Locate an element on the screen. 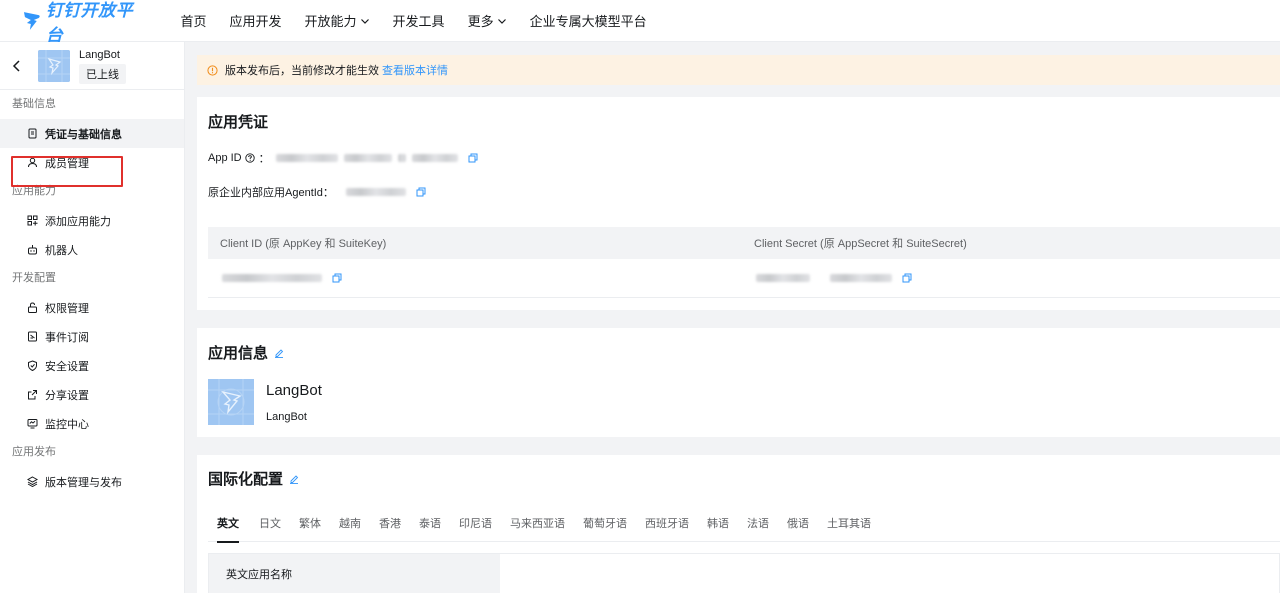 This screenshot has height=593, width=1280. language-tab: 土耳其语 is located at coordinates (849, 528).